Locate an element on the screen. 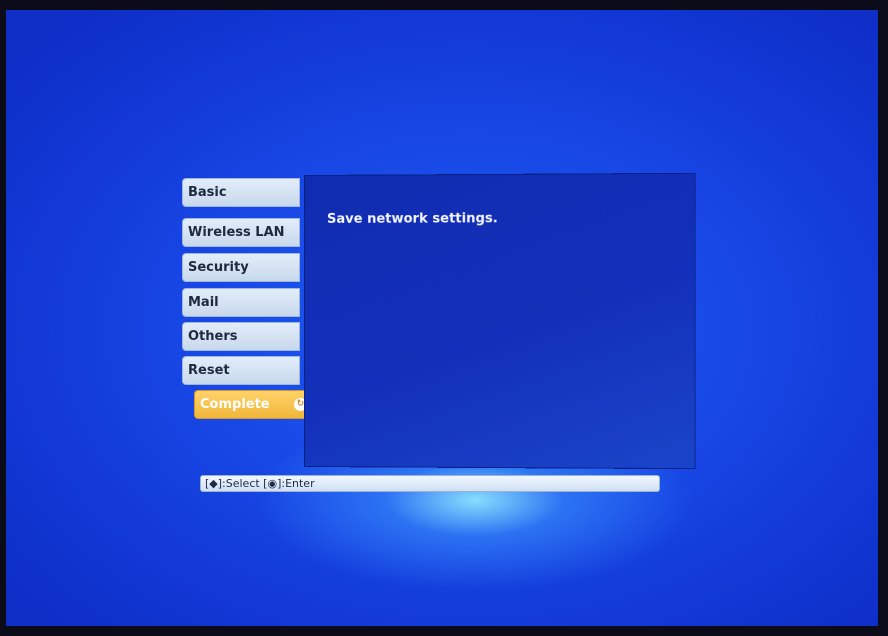  tab-label: Others is located at coordinates (213, 336).